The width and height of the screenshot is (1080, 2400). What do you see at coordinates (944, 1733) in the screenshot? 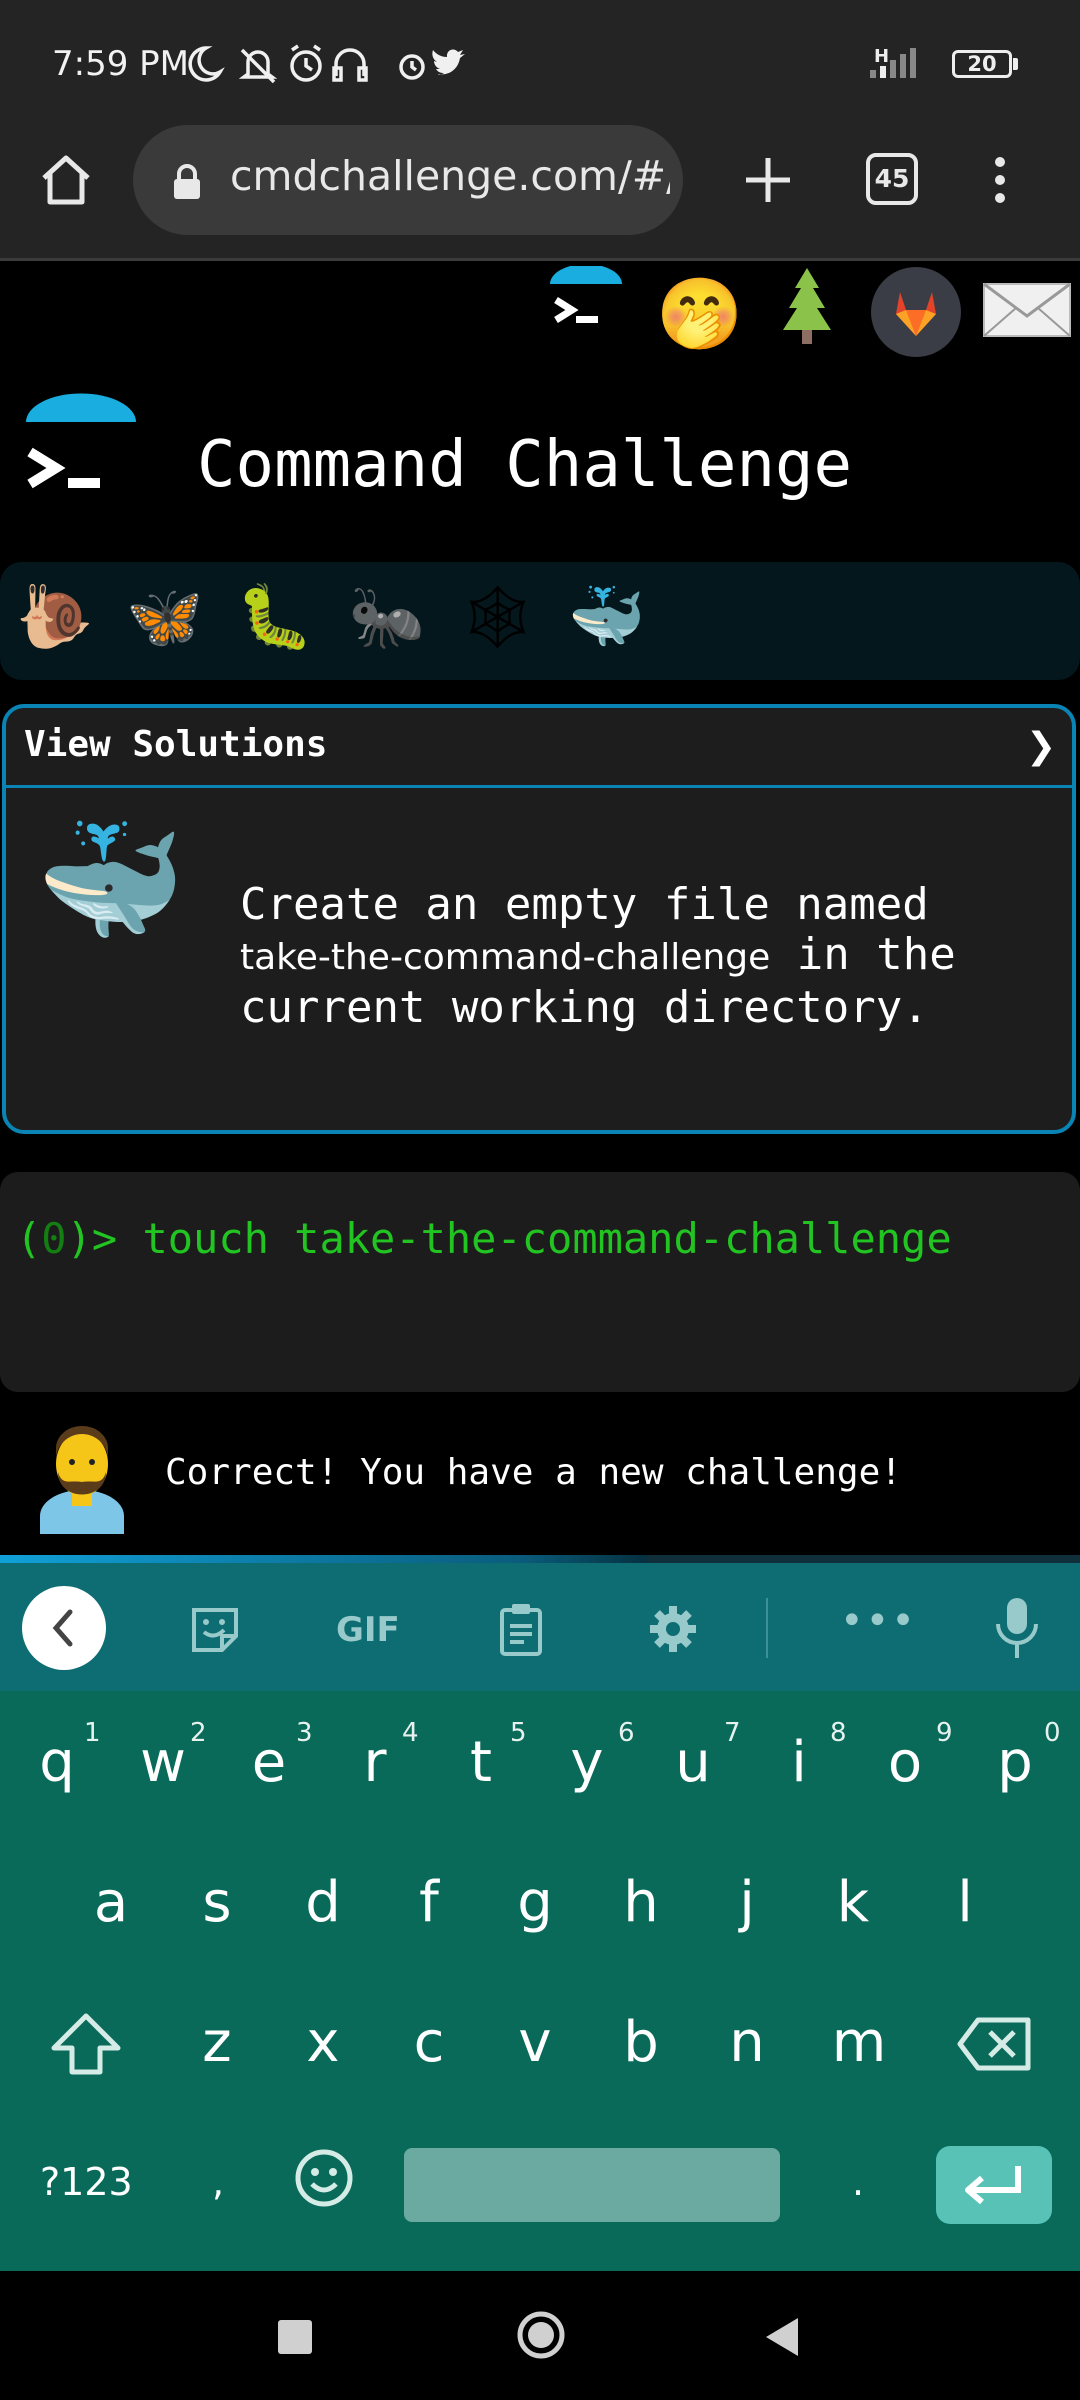
I see `key-hint-9: 9` at bounding box center [944, 1733].